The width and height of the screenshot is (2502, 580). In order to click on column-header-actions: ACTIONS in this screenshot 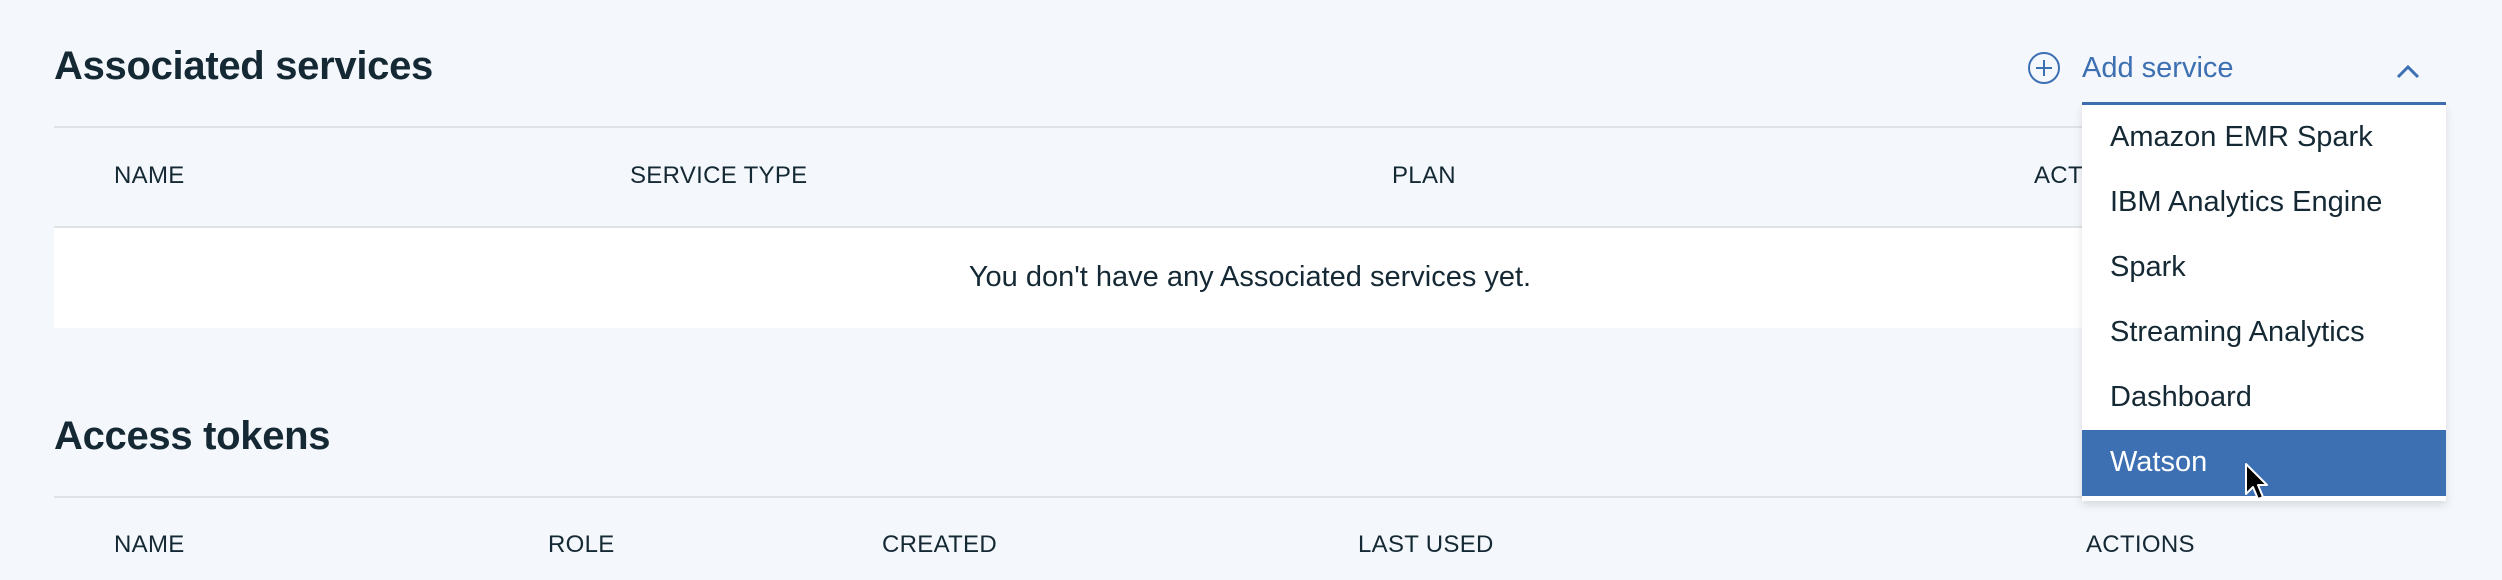, I will do `click(2140, 544)`.